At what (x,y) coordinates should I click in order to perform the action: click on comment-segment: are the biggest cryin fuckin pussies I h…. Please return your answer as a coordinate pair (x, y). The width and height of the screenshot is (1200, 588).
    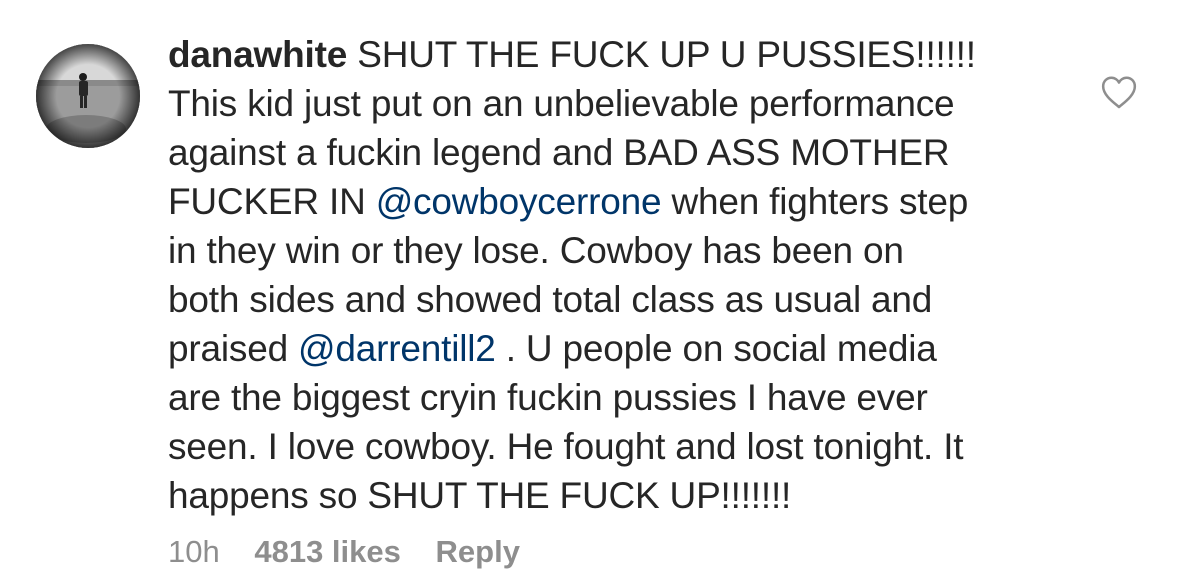
    Looking at the image, I should click on (548, 397).